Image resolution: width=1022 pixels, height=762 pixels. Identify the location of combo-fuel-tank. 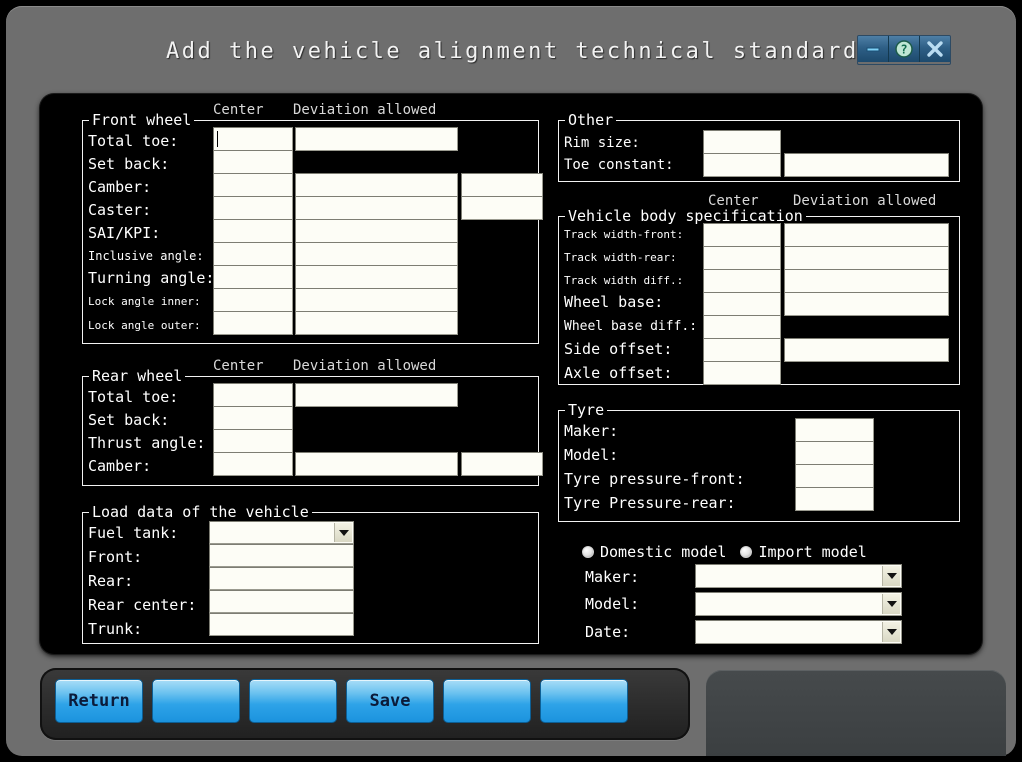
(281, 532).